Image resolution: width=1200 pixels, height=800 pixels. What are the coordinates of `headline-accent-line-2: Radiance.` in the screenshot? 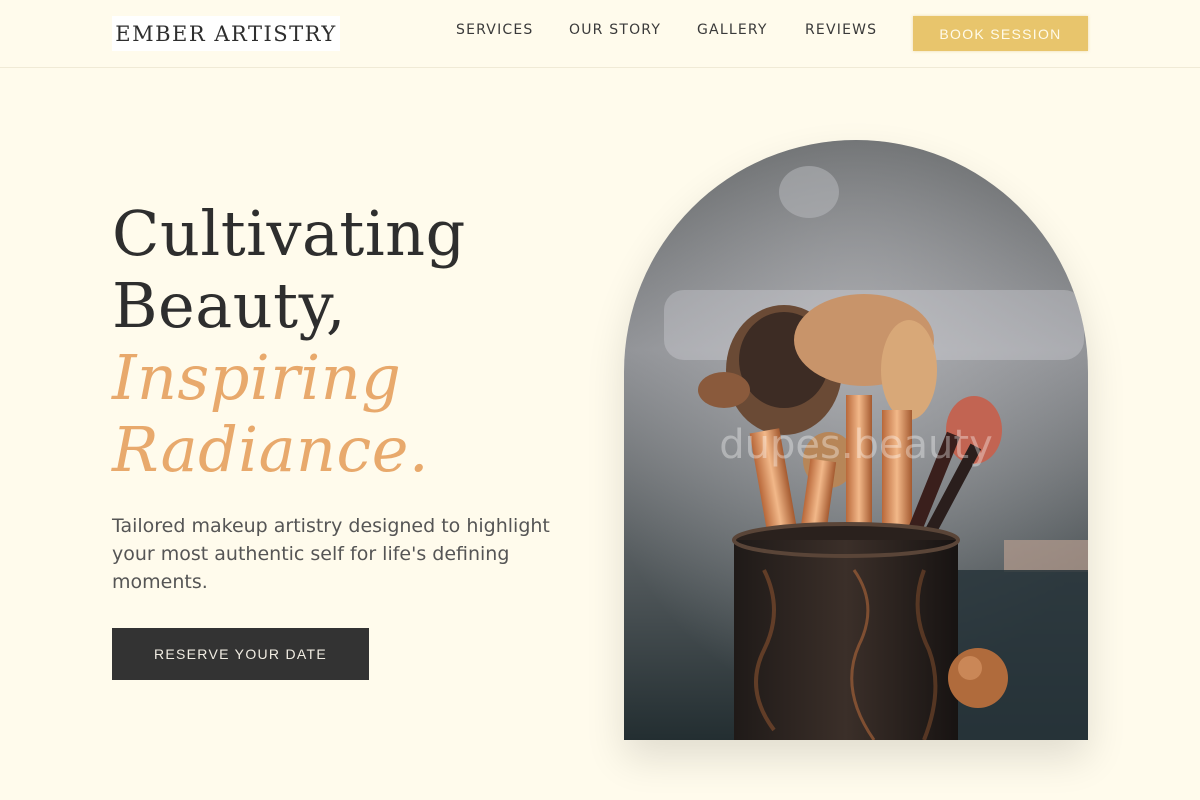 It's located at (271, 449).